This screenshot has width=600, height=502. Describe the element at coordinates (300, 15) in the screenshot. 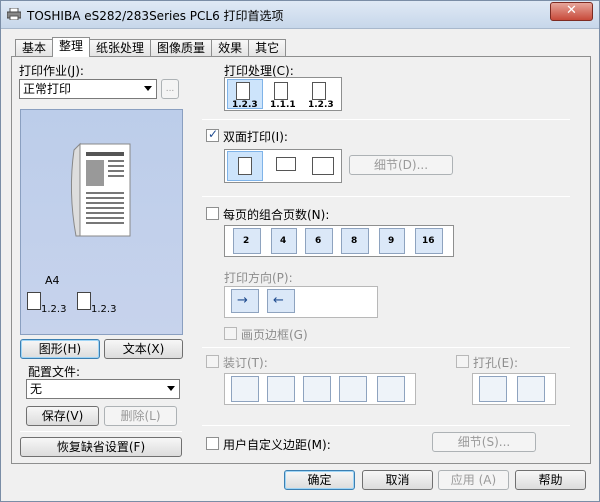

I see `title-bar: TOSHIBA eS282/283Series PCL6 打印首选项 ✕` at that location.